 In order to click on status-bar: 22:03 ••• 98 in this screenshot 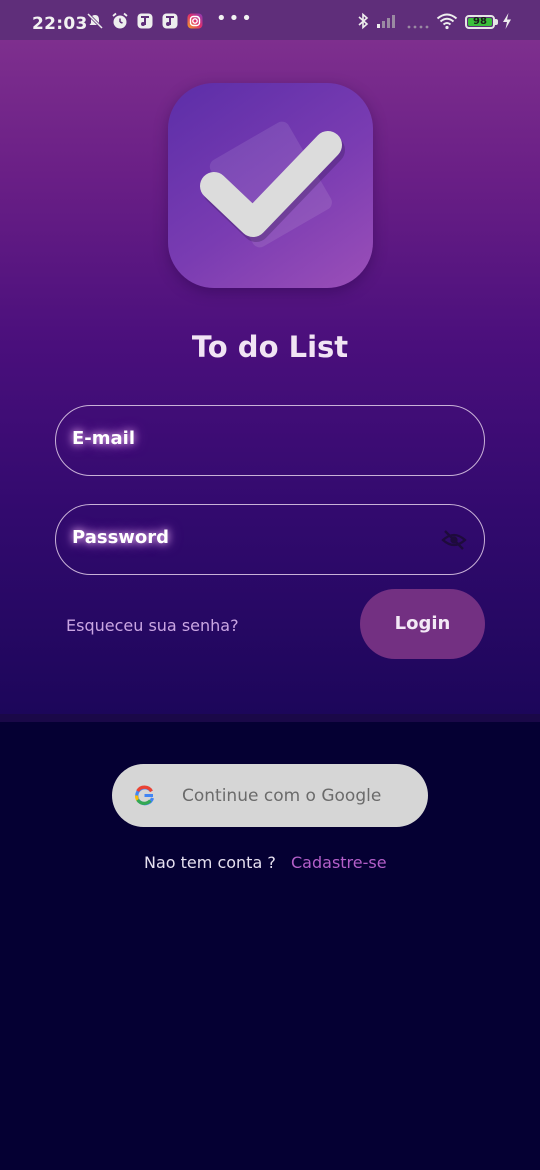, I will do `click(270, 20)`.